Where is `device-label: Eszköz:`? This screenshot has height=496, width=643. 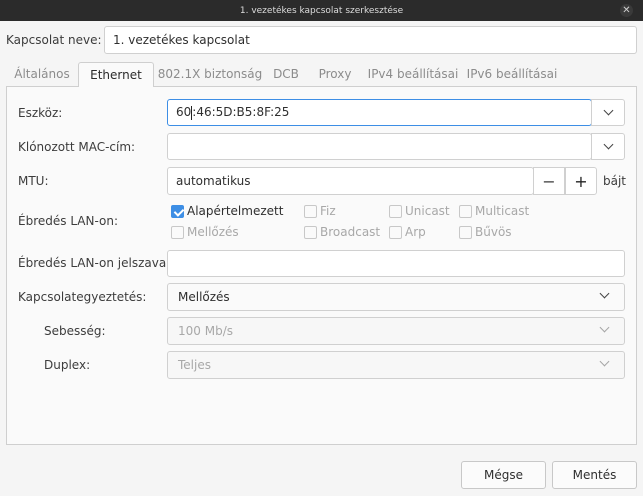
device-label: Eszköz: is located at coordinates (40, 113).